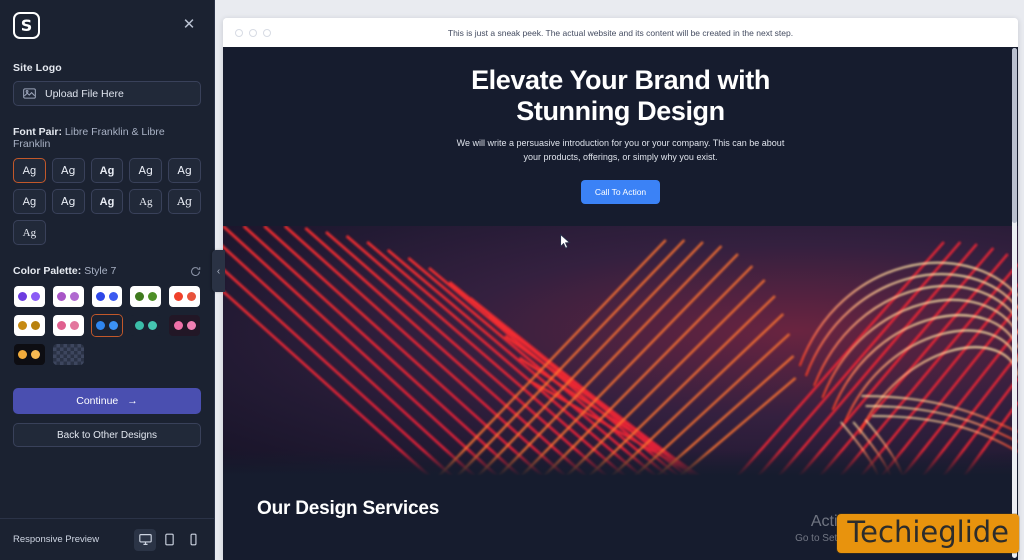 The height and width of the screenshot is (560, 1024). What do you see at coordinates (37, 132) in the screenshot?
I see `font-pair-title: Font Pair:` at bounding box center [37, 132].